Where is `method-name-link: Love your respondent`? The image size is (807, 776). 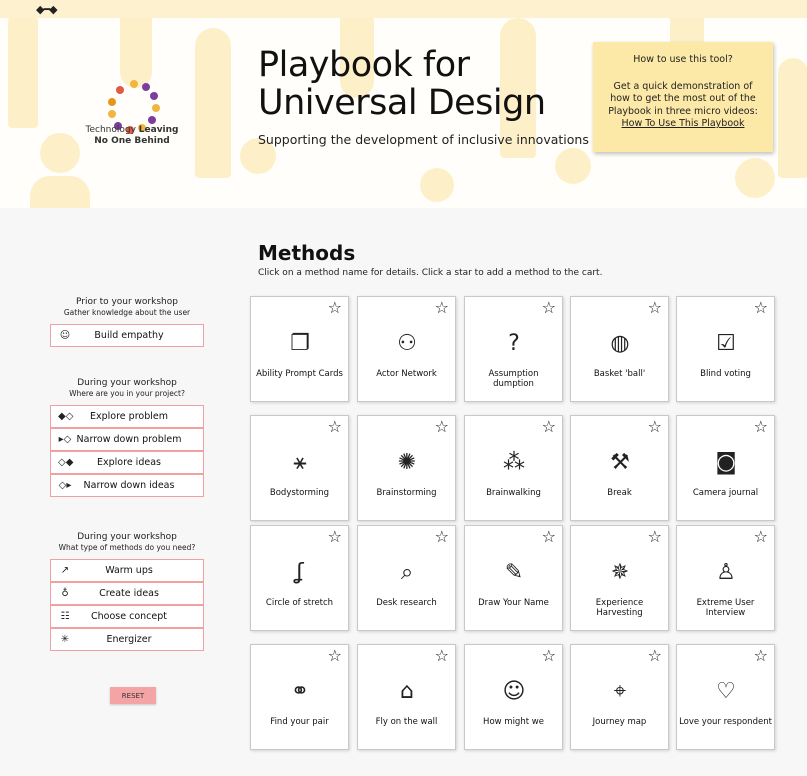 method-name-link: Love your respondent is located at coordinates (725, 722).